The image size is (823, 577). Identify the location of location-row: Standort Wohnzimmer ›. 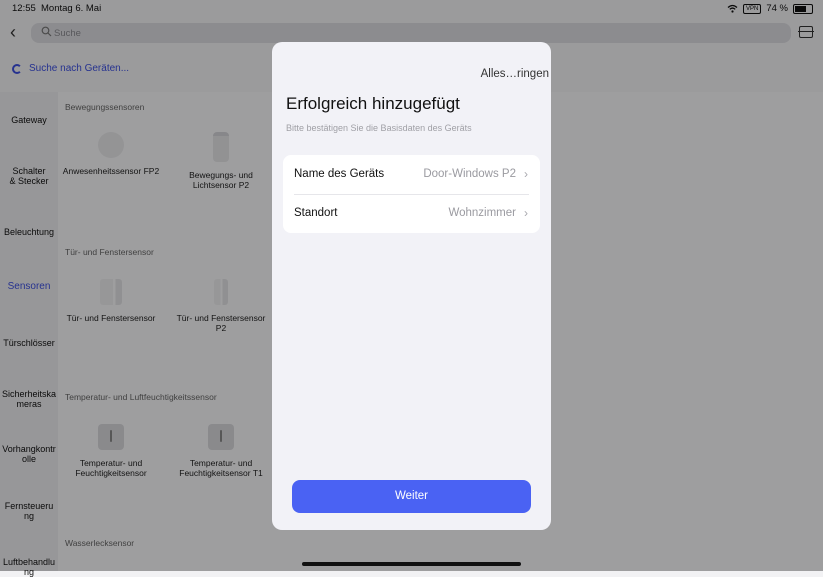
(411, 213).